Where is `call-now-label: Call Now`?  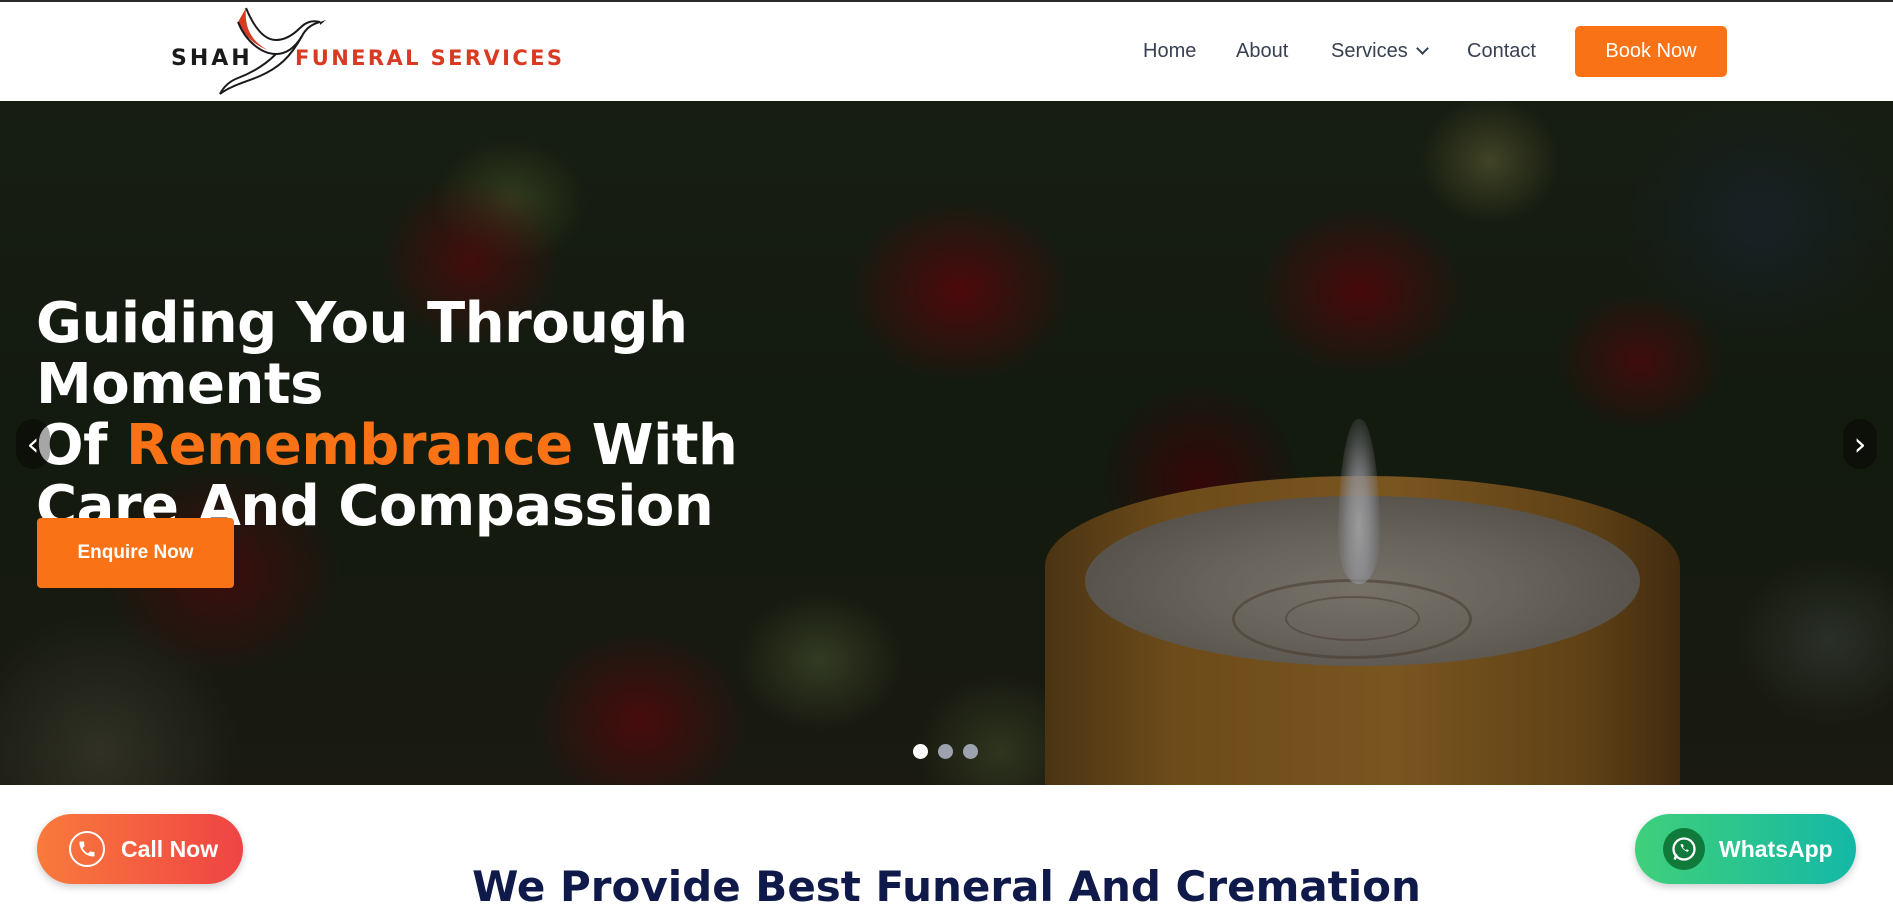 call-now-label: Call Now is located at coordinates (170, 848).